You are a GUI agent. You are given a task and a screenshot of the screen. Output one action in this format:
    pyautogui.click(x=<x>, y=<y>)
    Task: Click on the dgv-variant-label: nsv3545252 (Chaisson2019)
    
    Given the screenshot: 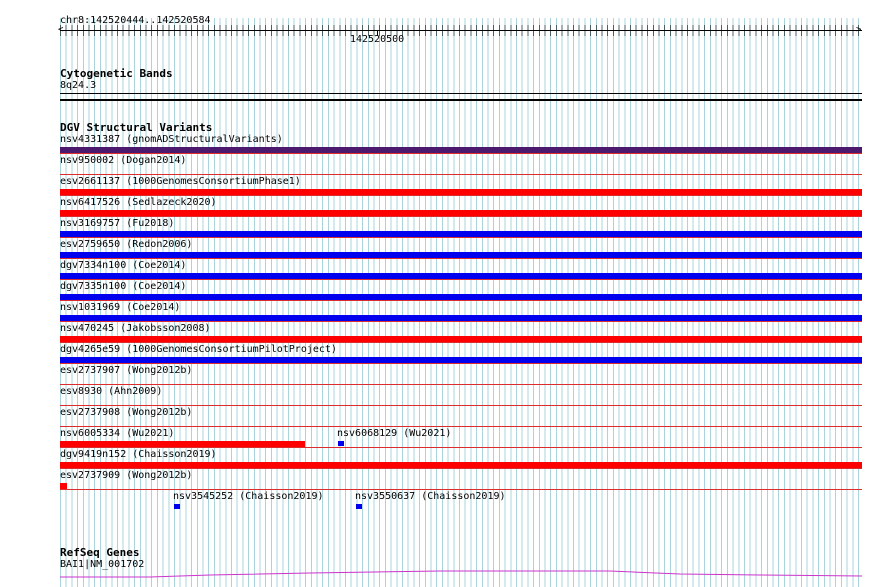 What is the action you would take?
    pyautogui.click(x=248, y=496)
    